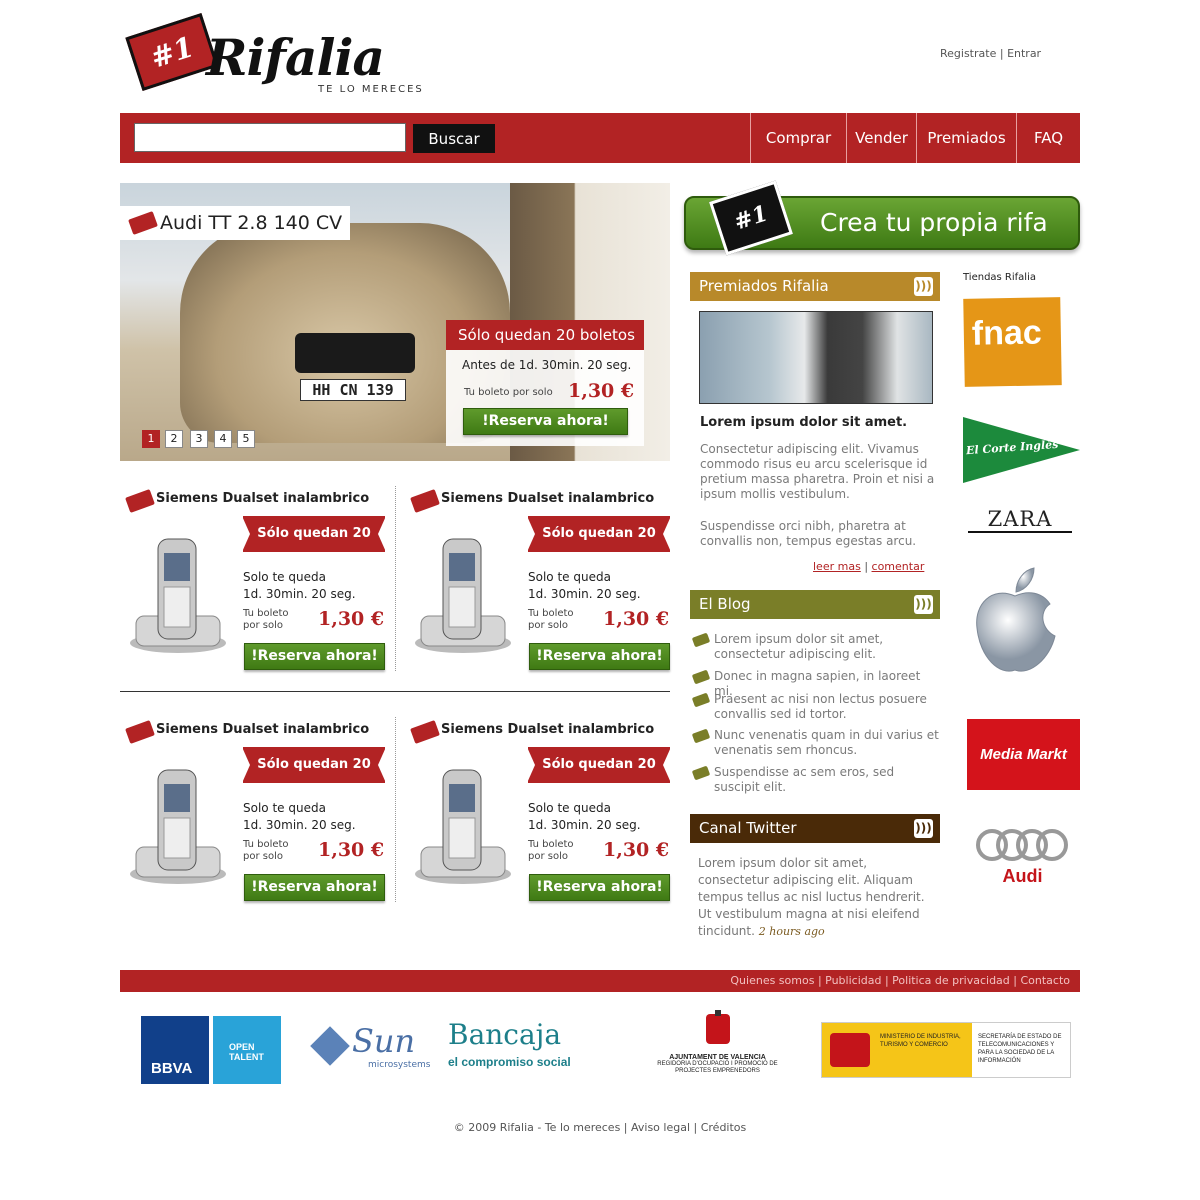 The width and height of the screenshot is (1200, 1200). What do you see at coordinates (1021, 450) in the screenshot?
I see `el-corte-ingles-logo: El Corte Inglés` at bounding box center [1021, 450].